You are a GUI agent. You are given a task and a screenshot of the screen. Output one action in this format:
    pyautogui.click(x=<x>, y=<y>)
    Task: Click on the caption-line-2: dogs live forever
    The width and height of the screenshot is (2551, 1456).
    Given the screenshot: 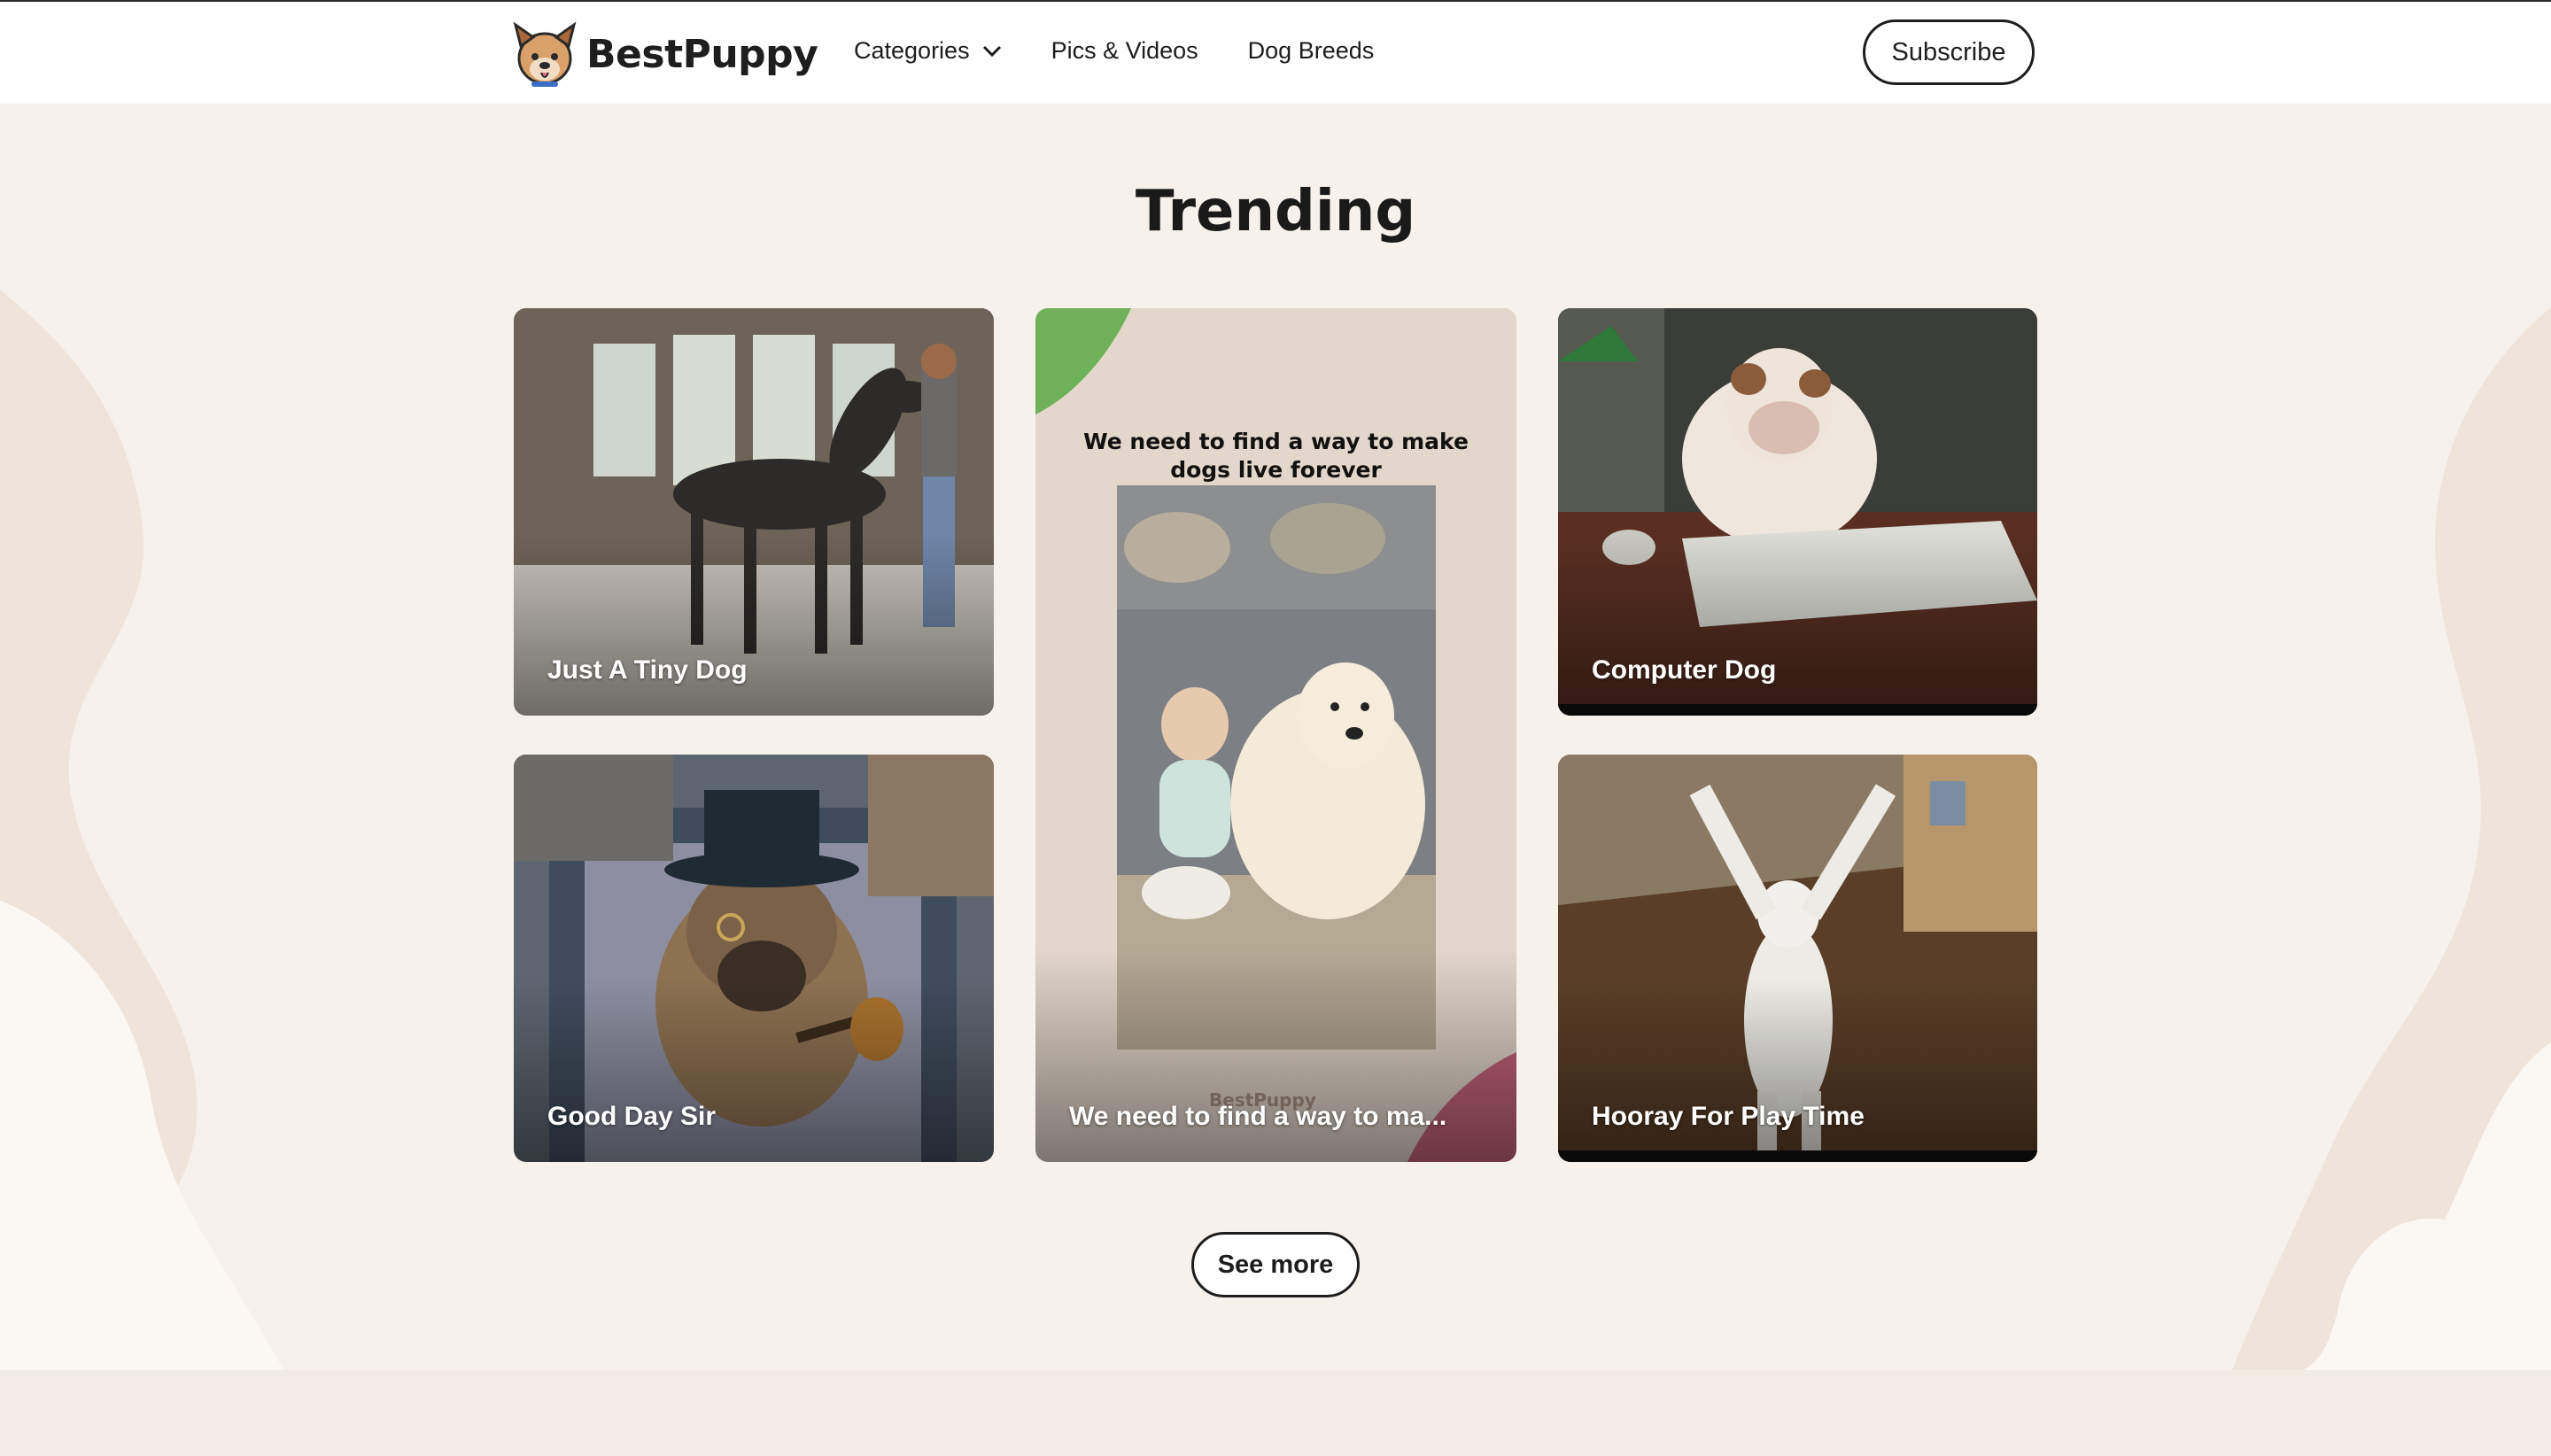 What is the action you would take?
    pyautogui.click(x=1276, y=470)
    